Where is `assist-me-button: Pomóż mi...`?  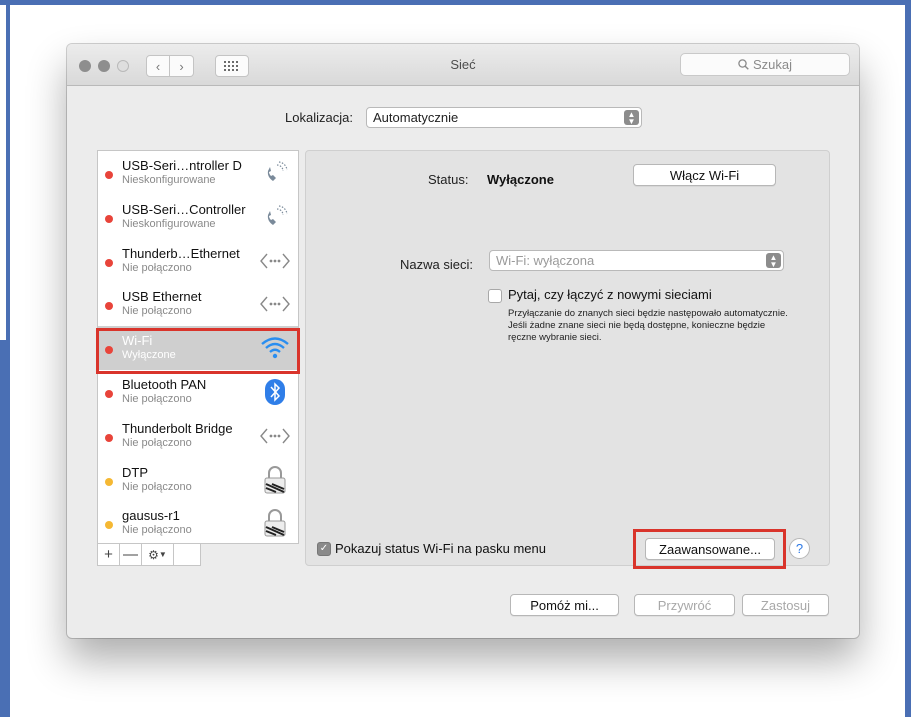
assist-me-button: Pomóż mi... is located at coordinates (564, 605).